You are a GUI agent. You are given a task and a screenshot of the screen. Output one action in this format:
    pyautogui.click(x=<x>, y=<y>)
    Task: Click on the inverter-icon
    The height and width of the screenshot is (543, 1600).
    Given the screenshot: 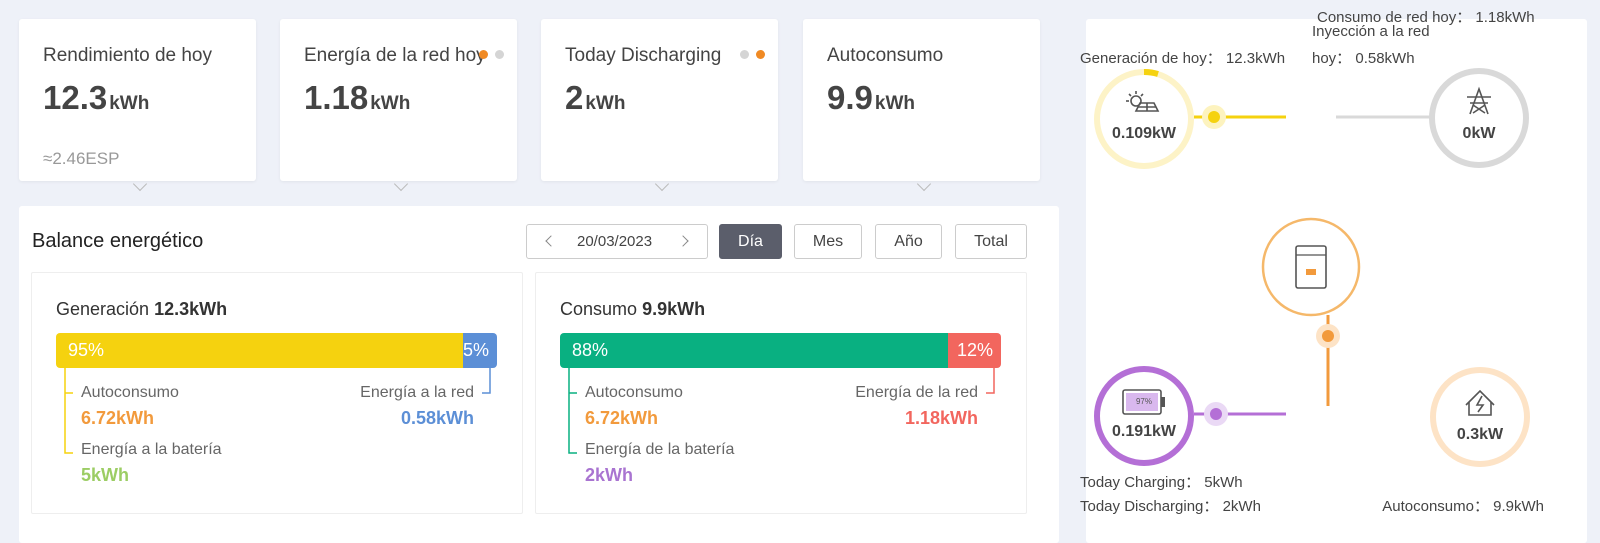 What is the action you would take?
    pyautogui.click(x=1311, y=267)
    